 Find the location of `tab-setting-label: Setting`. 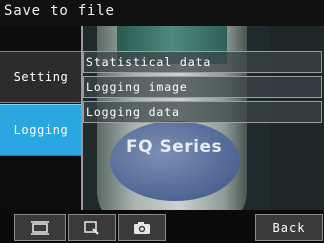

tab-setting-label: Setting is located at coordinates (41, 77).